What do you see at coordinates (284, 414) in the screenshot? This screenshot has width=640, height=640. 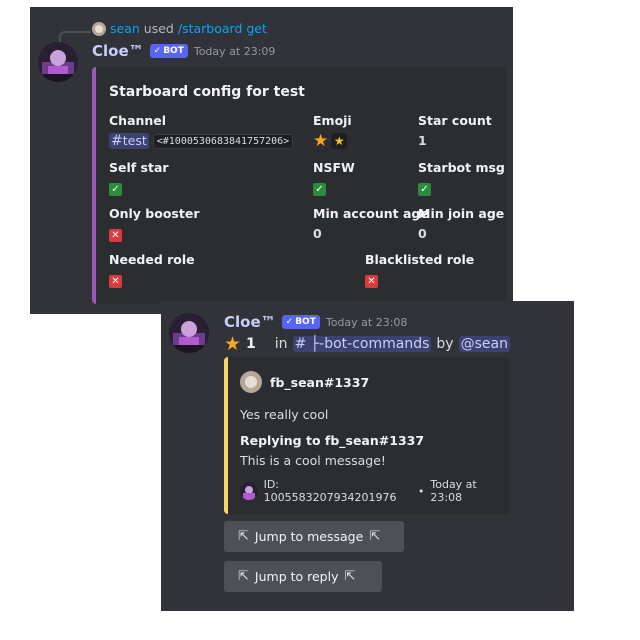 I see `embed-content: Yes really cool` at bounding box center [284, 414].